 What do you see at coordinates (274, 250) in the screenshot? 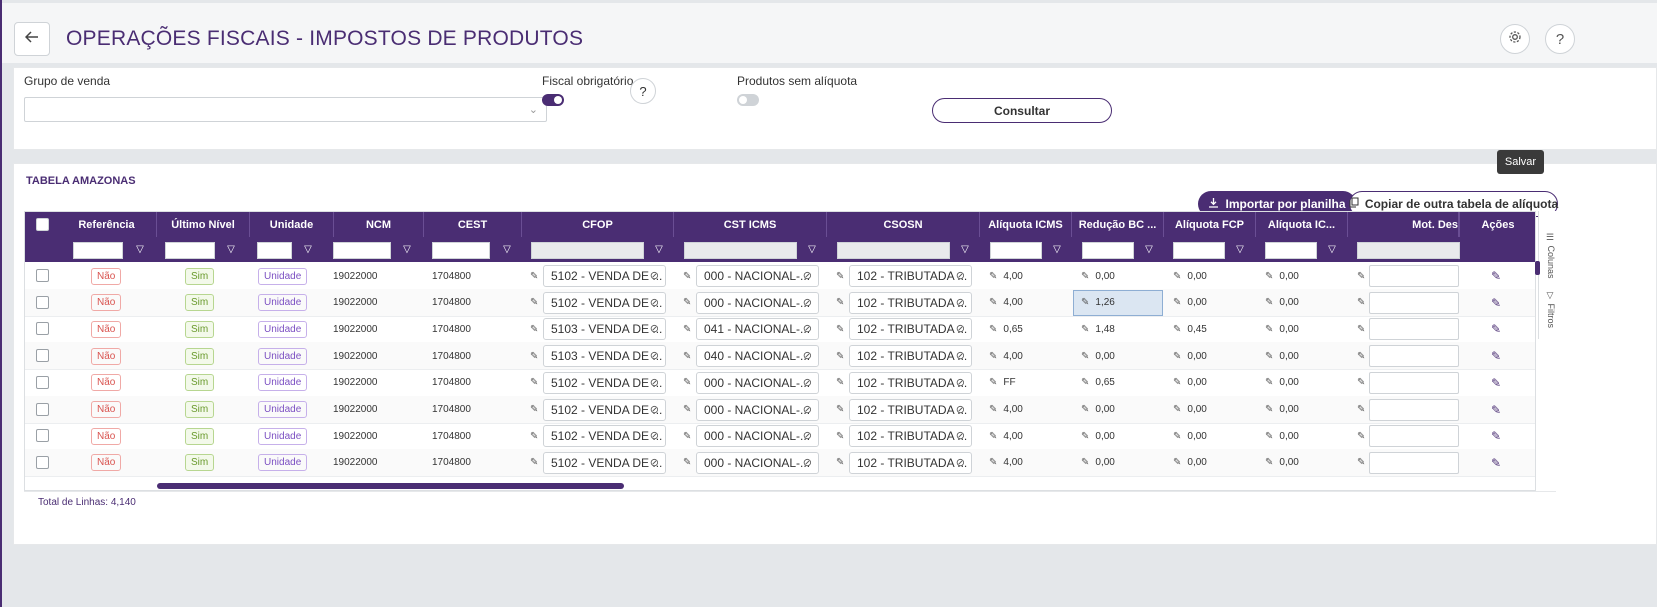
I see `filter-unidade-input` at bounding box center [274, 250].